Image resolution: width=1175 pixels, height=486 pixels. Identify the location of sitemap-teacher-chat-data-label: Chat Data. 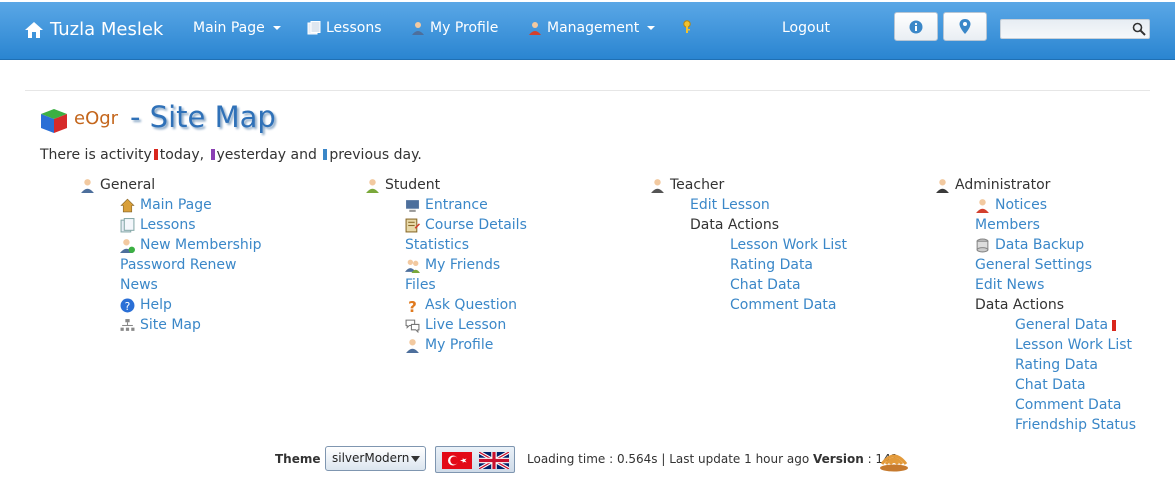
(765, 285).